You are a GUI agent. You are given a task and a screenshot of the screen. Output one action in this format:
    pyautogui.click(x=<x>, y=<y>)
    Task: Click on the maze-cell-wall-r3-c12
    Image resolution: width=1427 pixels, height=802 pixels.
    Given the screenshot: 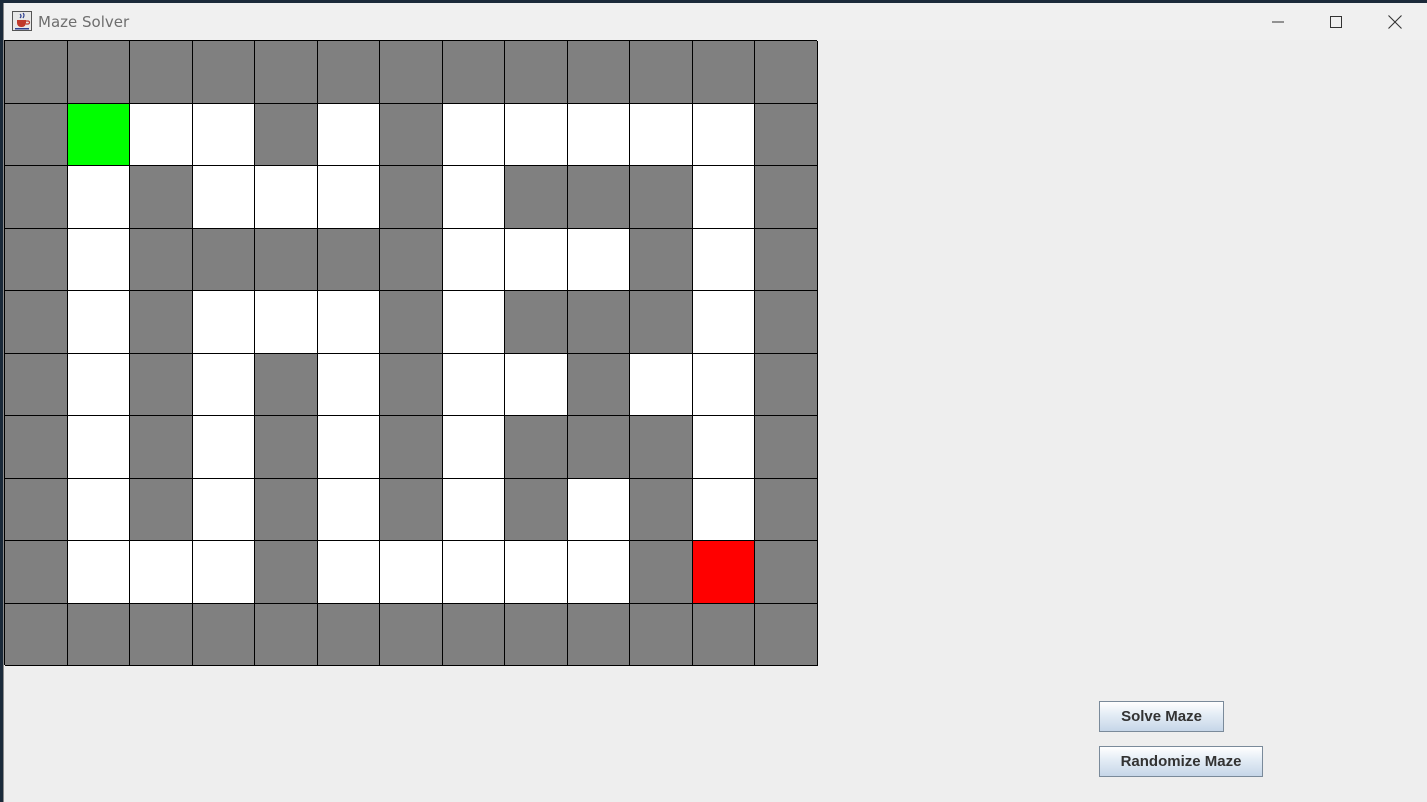 What is the action you would take?
    pyautogui.click(x=786, y=259)
    